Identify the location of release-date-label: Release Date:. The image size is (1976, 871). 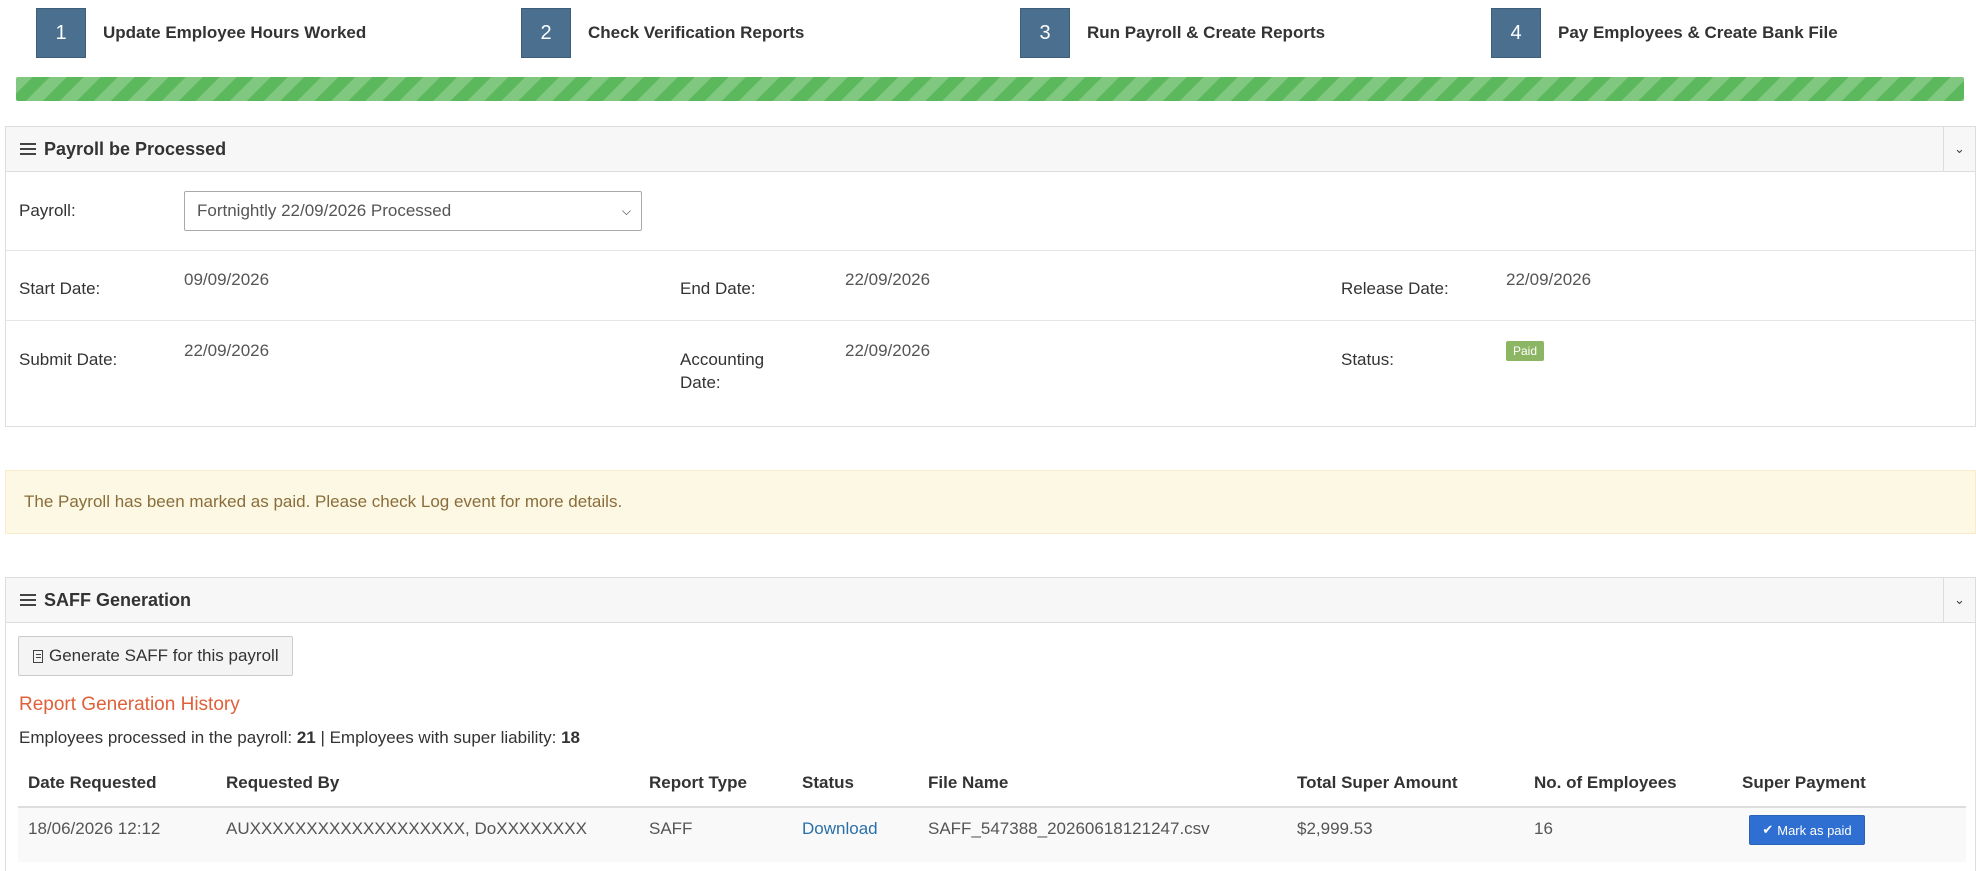
(1395, 288).